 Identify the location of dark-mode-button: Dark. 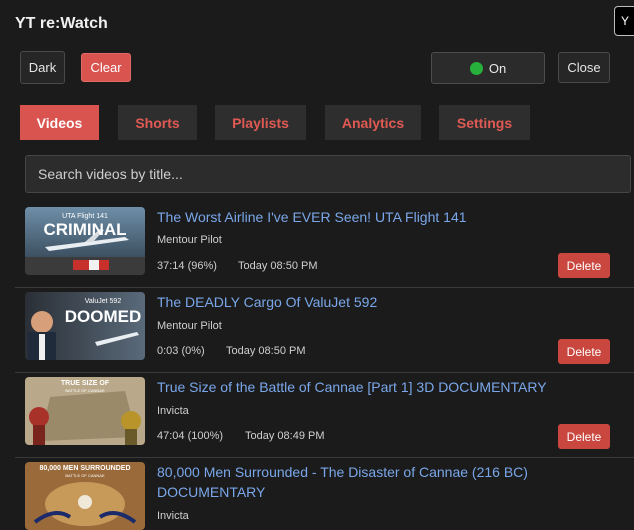
(42, 67).